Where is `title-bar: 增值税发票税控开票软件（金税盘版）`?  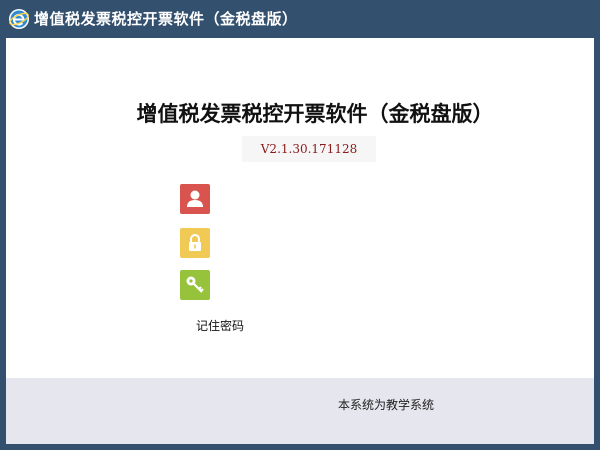
title-bar: 增值税发票税控开票软件（金税盘版） is located at coordinates (300, 19).